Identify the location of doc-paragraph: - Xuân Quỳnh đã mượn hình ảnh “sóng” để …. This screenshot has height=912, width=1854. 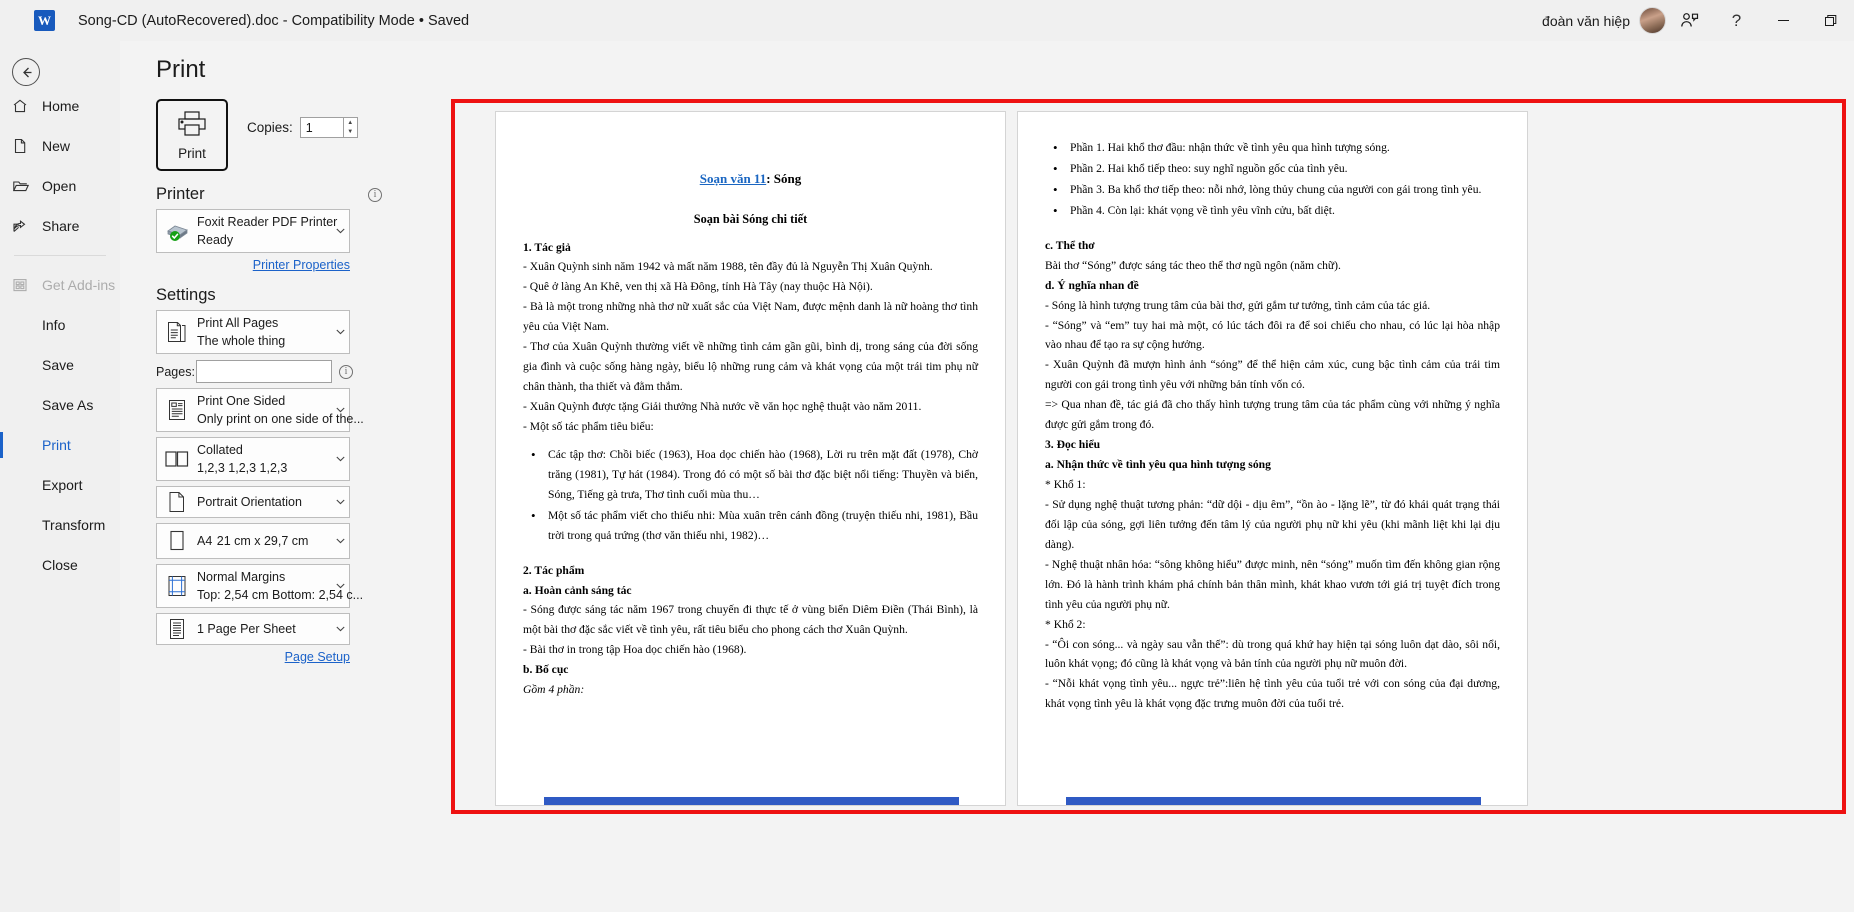
(1272, 375).